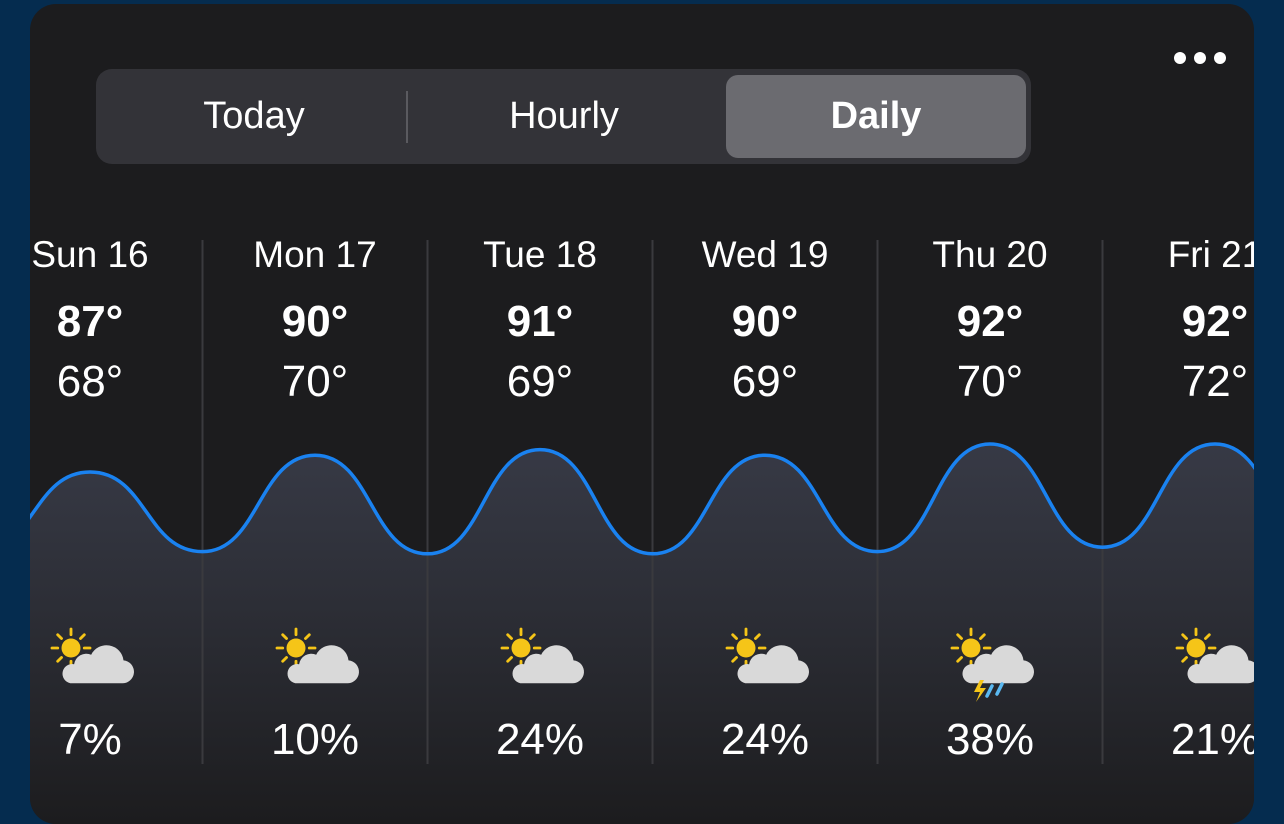 The width and height of the screenshot is (1284, 824). Describe the element at coordinates (540, 321) in the screenshot. I see `high-temp: 91°` at that location.